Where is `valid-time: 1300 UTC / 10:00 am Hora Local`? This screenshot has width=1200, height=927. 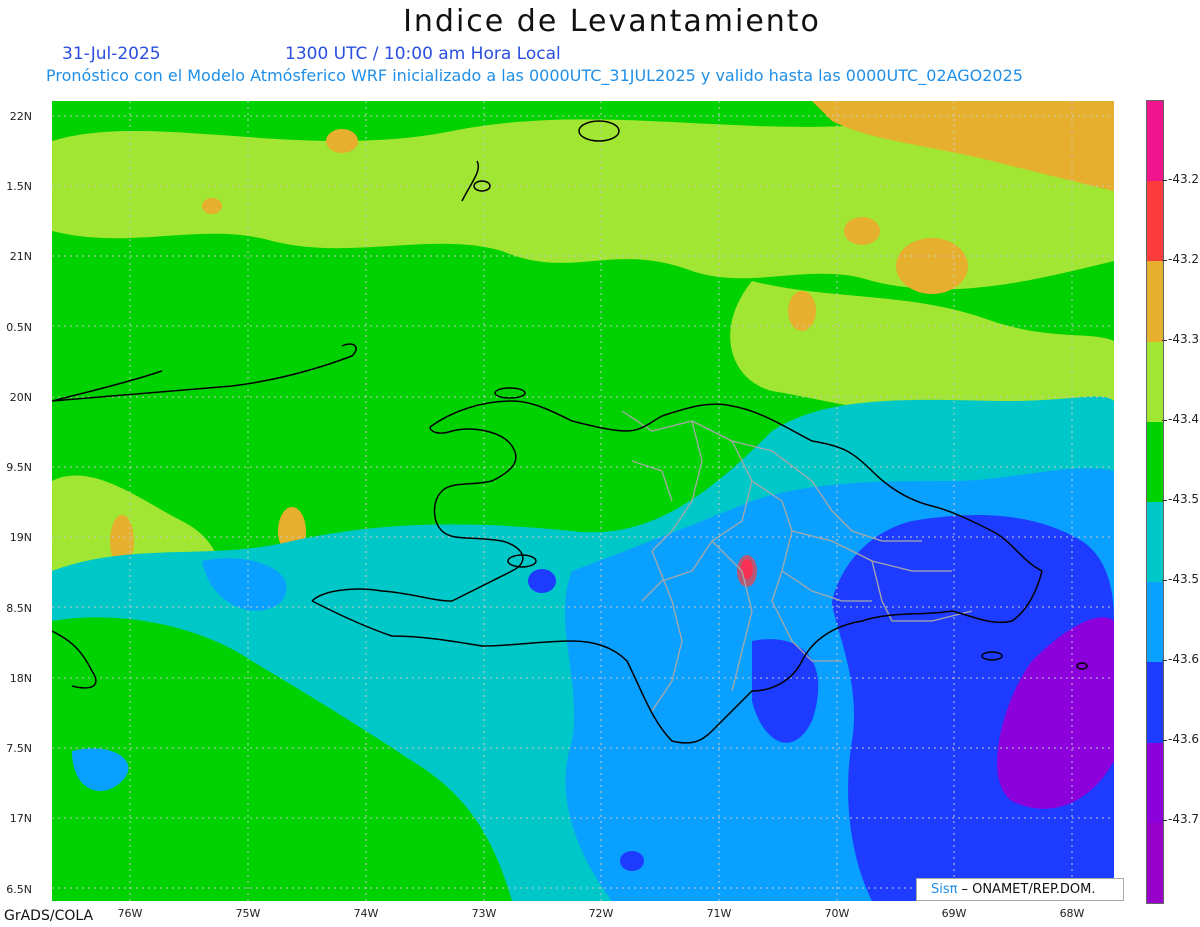 valid-time: 1300 UTC / 10:00 am Hora Local is located at coordinates (423, 54).